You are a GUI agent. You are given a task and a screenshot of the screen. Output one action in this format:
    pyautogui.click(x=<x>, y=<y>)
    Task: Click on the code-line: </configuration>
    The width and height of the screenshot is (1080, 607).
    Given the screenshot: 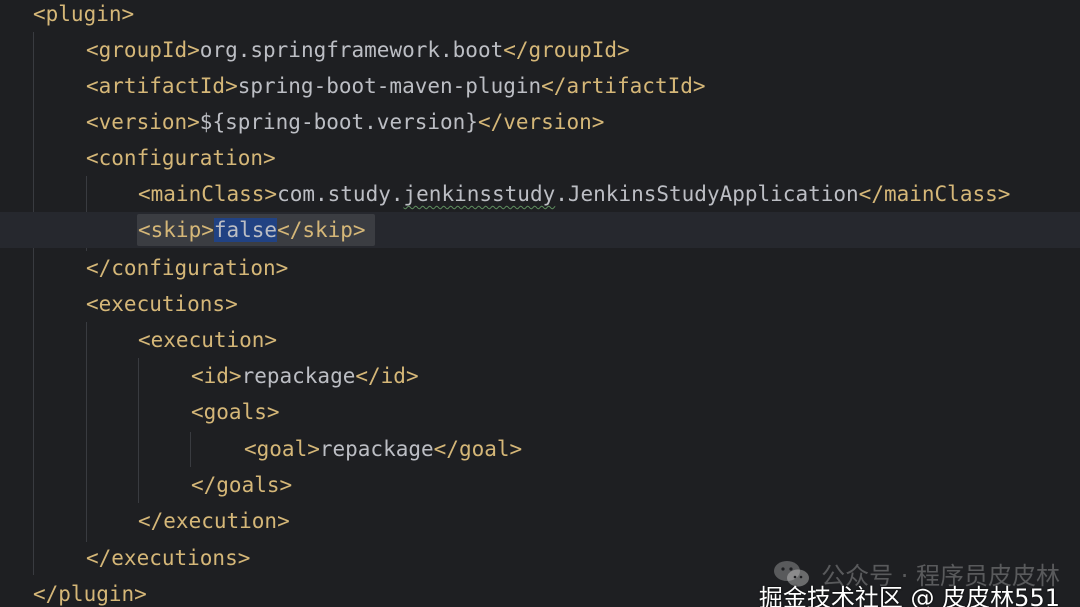 What is the action you would take?
    pyautogui.click(x=540, y=268)
    